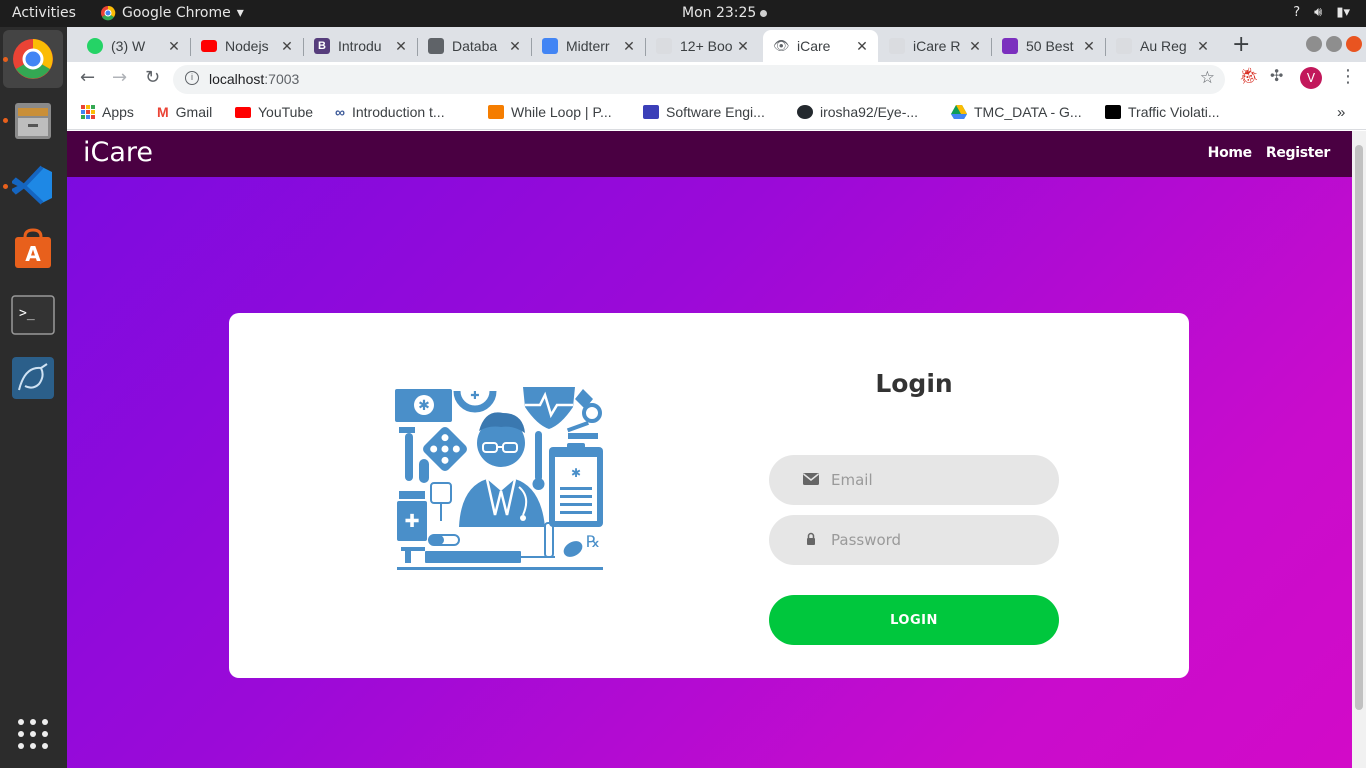 The image size is (1366, 768). What do you see at coordinates (1010, 46) in the screenshot?
I see `colorlib-icon` at bounding box center [1010, 46].